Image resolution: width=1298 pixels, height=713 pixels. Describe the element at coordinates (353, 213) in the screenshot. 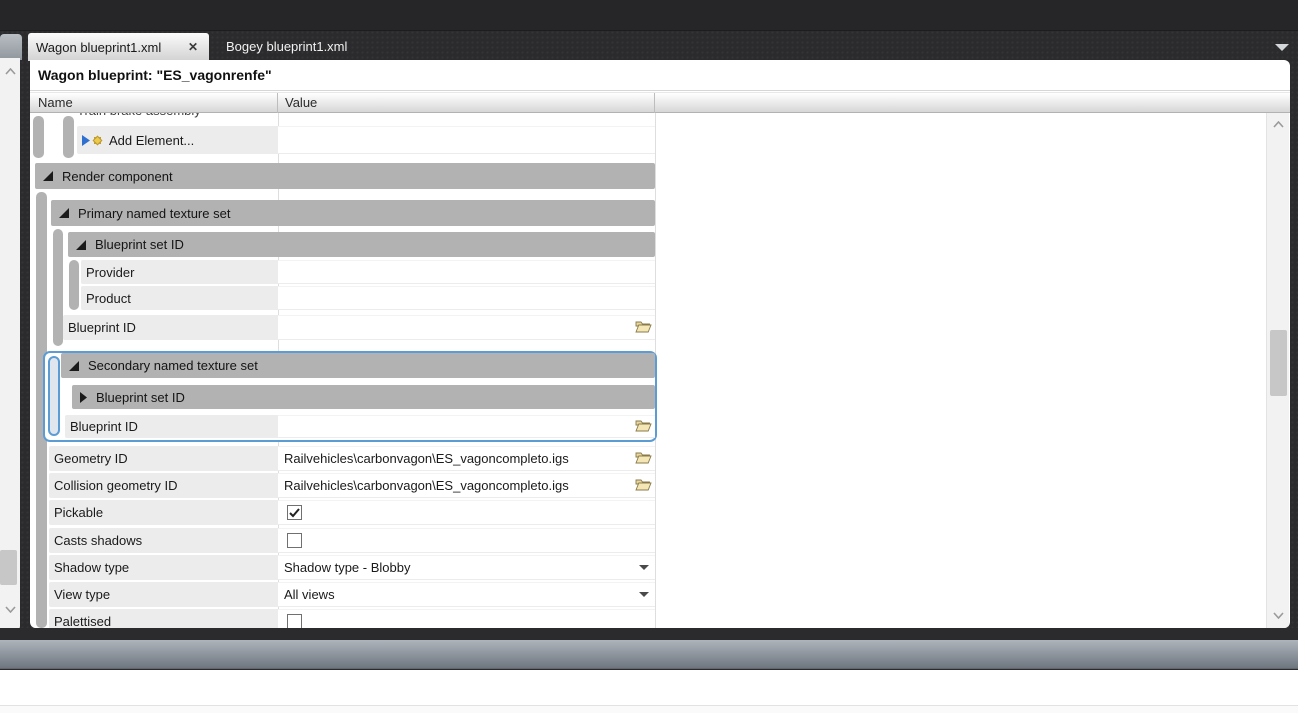

I see `group-primary-named-texture-set: Primary named texture set` at that location.